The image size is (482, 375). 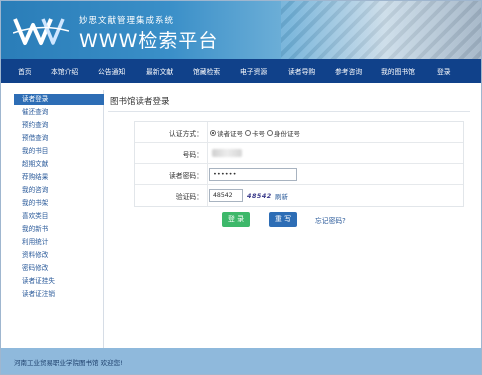 What do you see at coordinates (59, 112) in the screenshot?
I see `sidebar-item-recall: 催还查询` at bounding box center [59, 112].